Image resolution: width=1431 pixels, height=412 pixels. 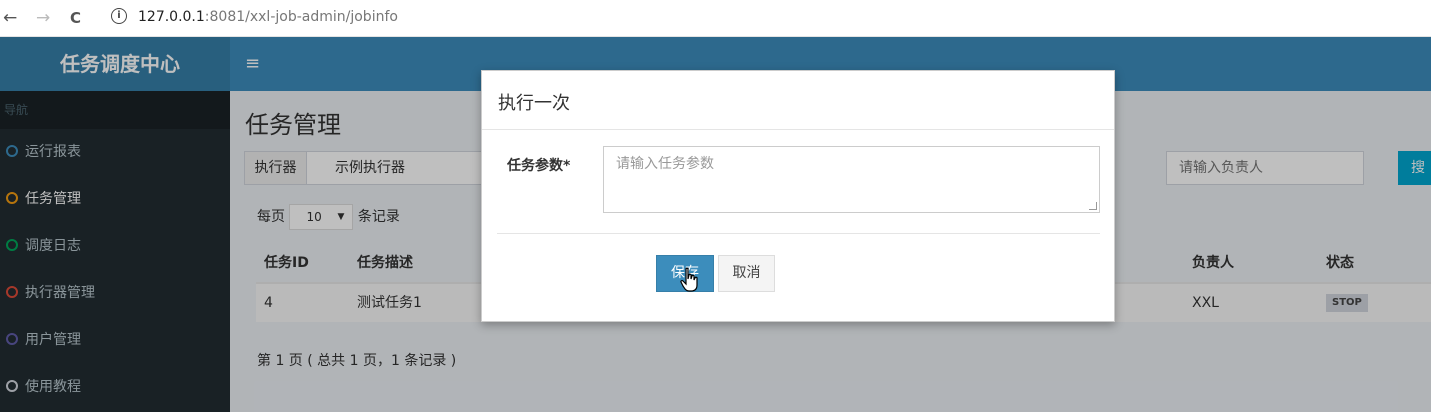 I want to click on modal-footer-divider, so click(x=798, y=233).